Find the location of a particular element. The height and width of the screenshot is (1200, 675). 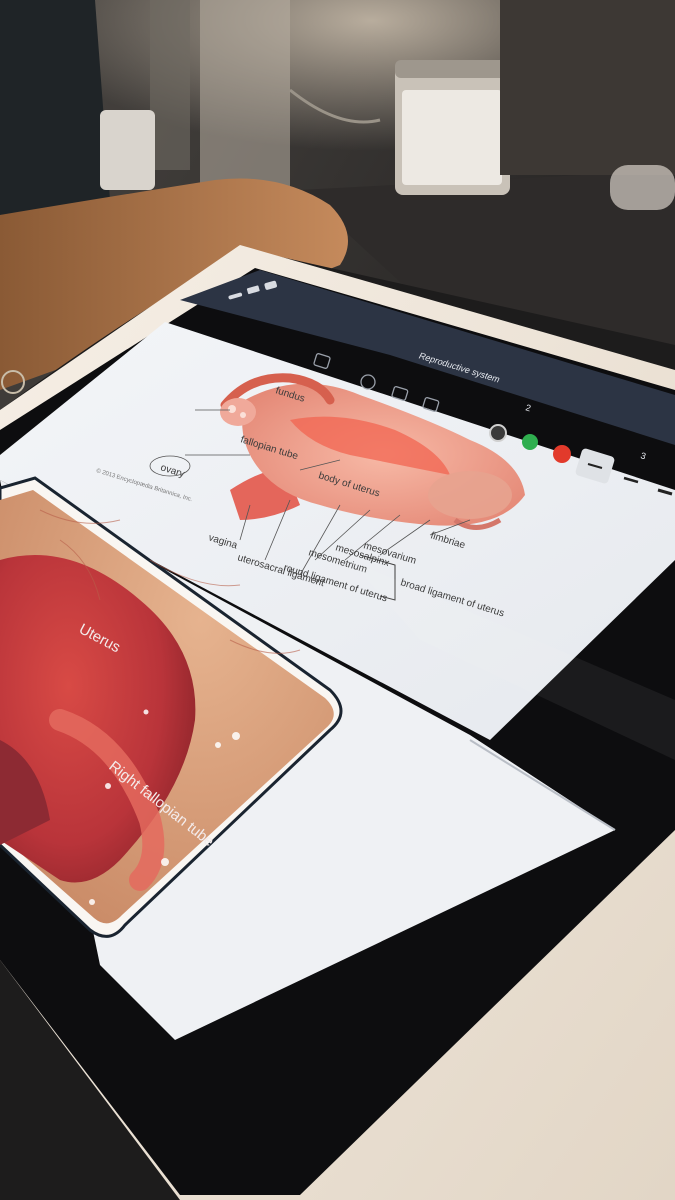

color-green-button is located at coordinates (530, 442).